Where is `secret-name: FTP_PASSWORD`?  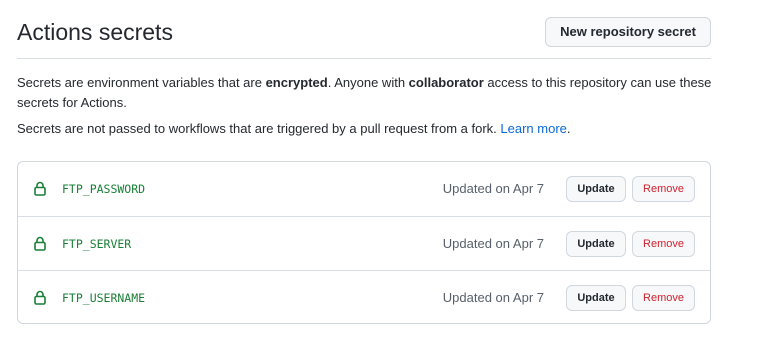 secret-name: FTP_PASSWORD is located at coordinates (104, 189).